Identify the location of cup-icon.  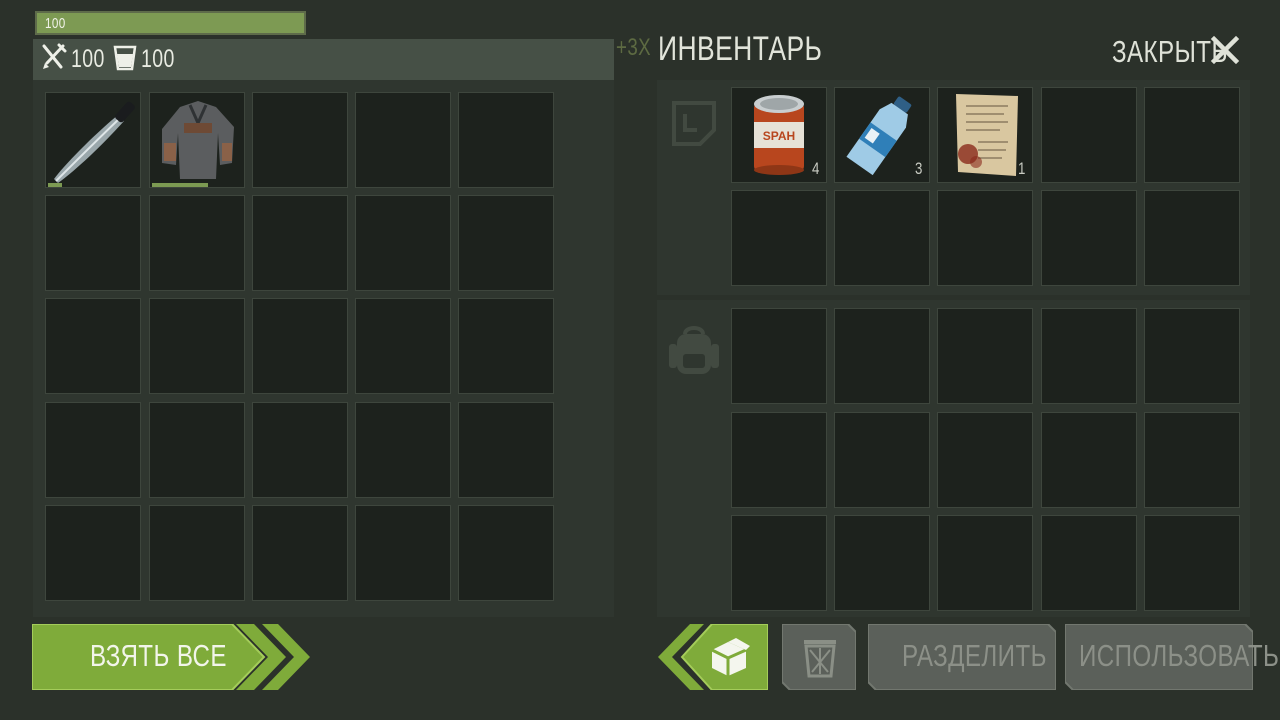
(125, 59).